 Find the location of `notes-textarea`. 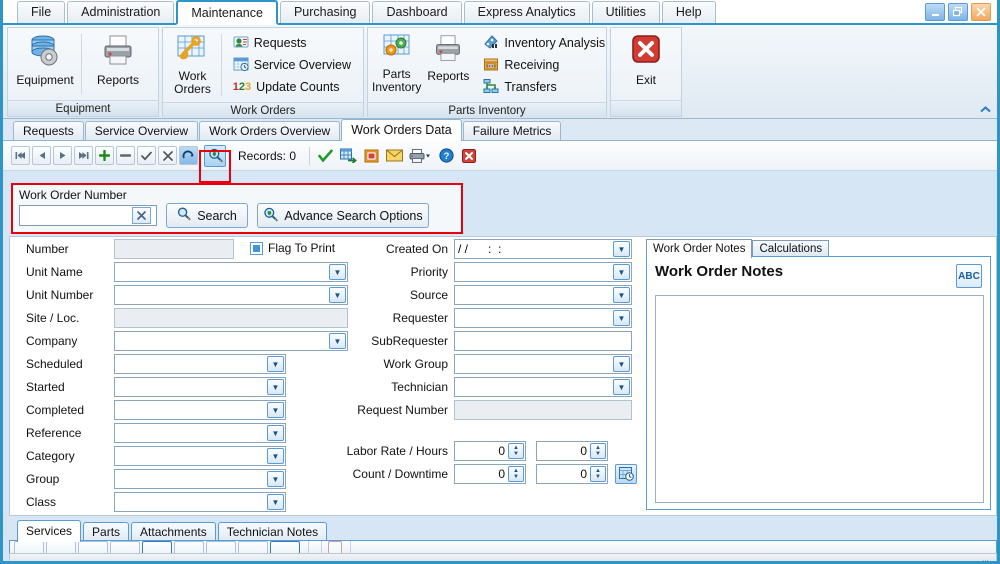

notes-textarea is located at coordinates (819, 399).